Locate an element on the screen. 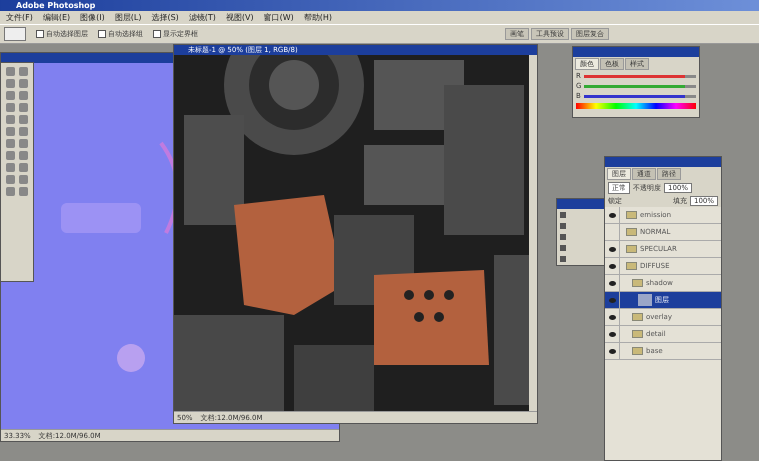  menu-item: 选择(S) is located at coordinates (165, 17).